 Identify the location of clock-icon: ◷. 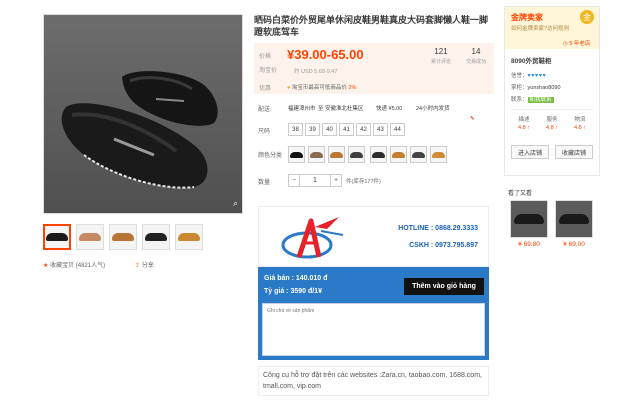
(565, 44).